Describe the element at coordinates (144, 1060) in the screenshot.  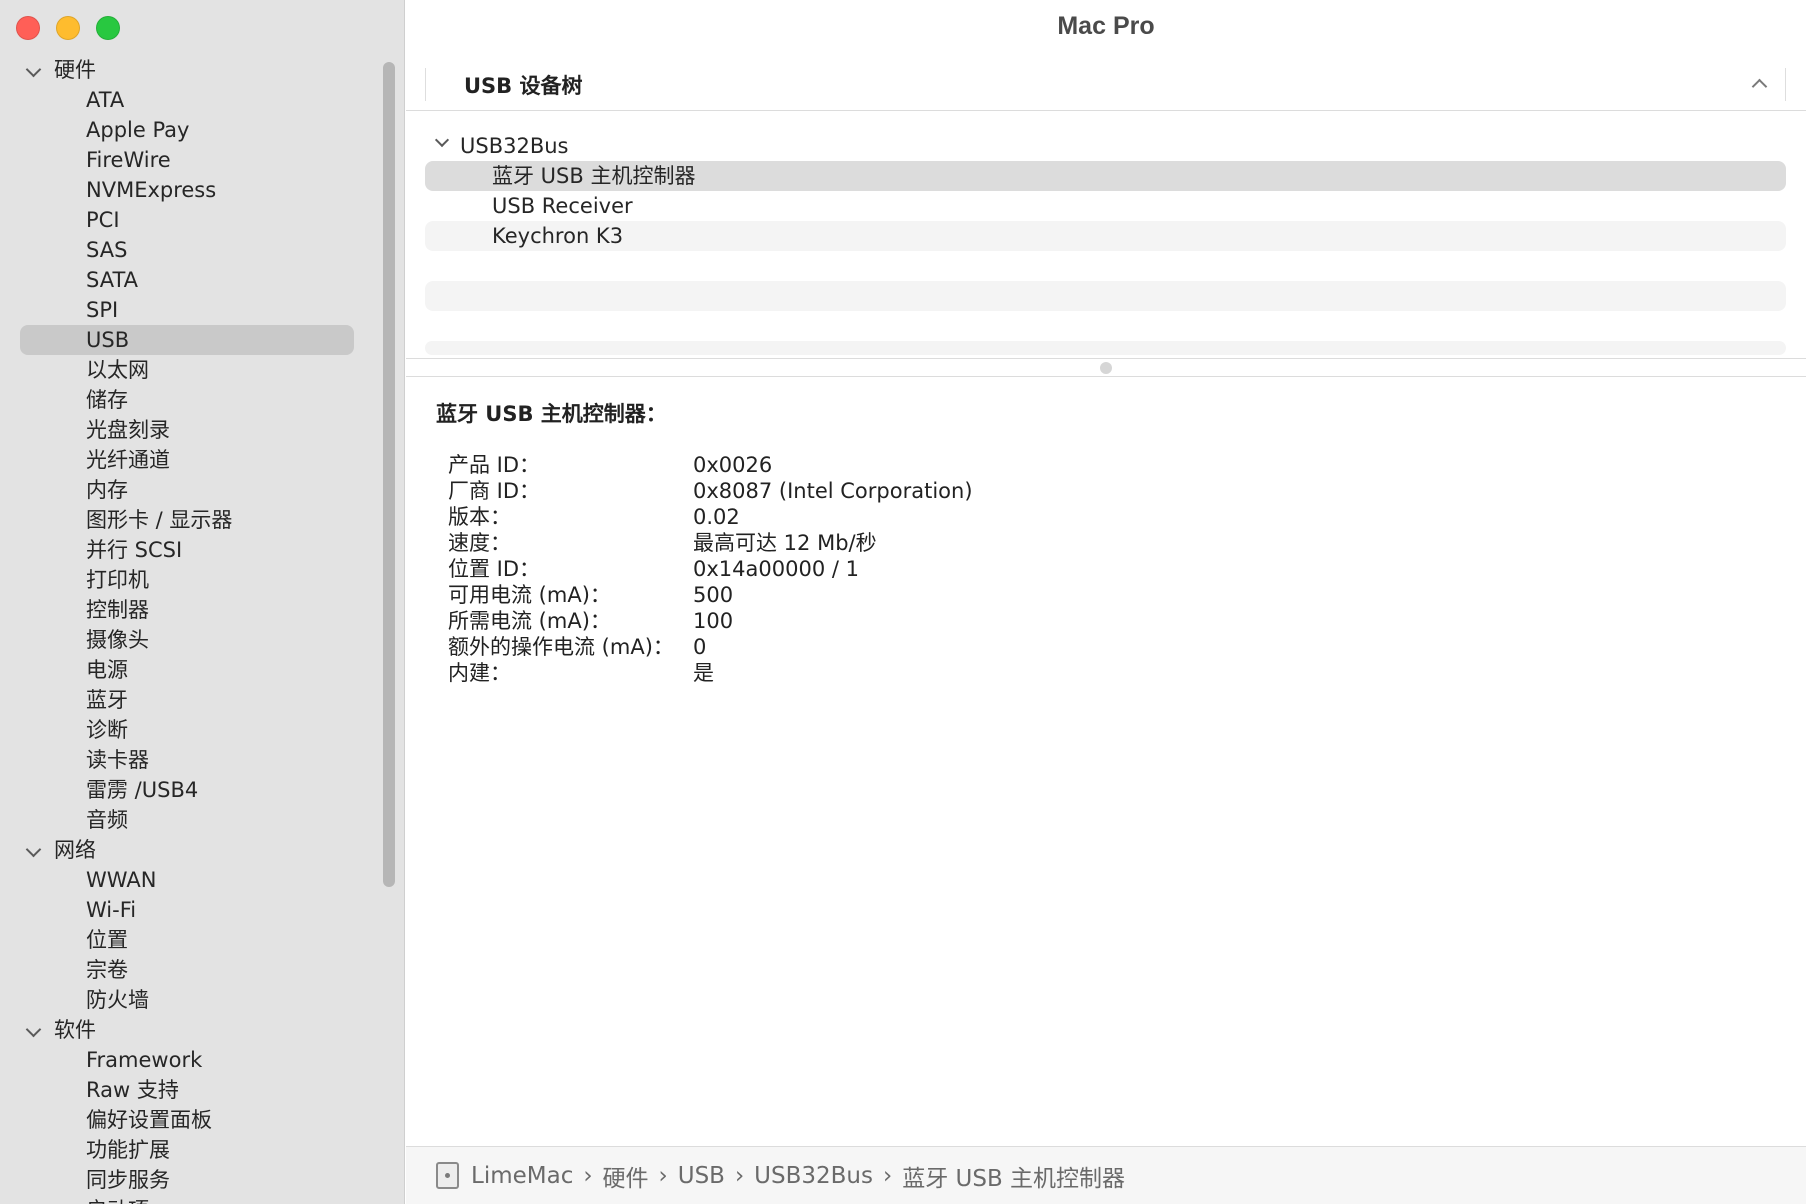
I see `sidebar-item-label: Framework` at that location.